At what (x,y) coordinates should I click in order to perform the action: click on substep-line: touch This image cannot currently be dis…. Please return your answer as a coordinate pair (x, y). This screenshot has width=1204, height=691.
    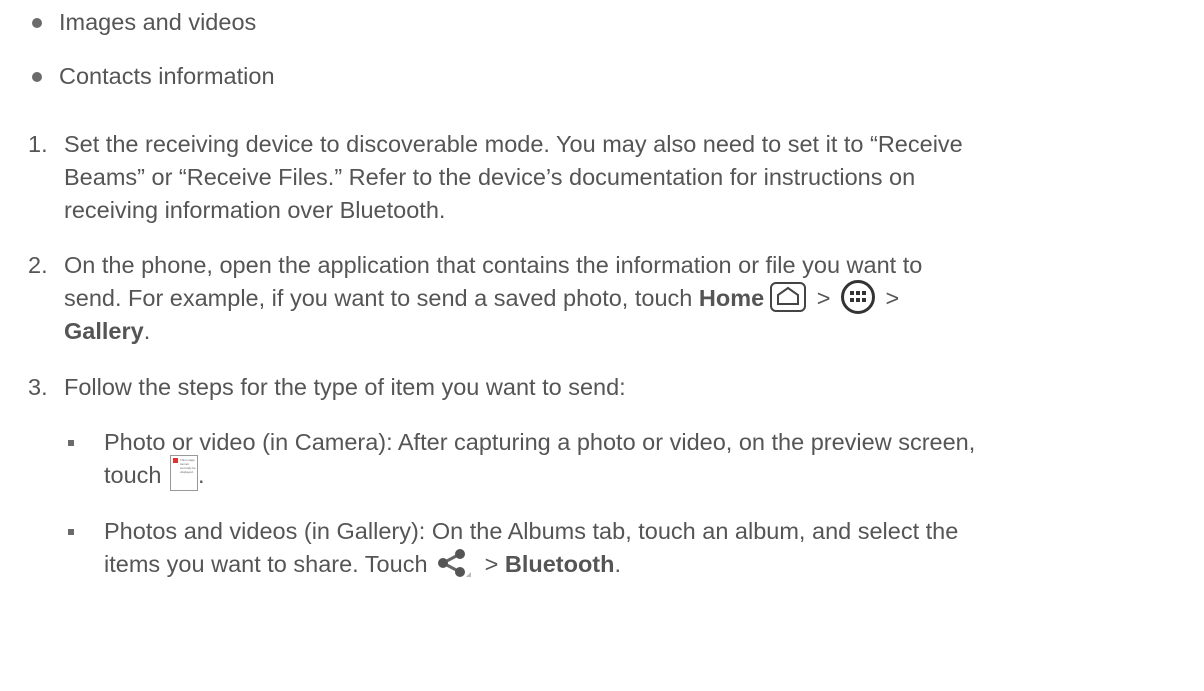
    Looking at the image, I should click on (154, 475).